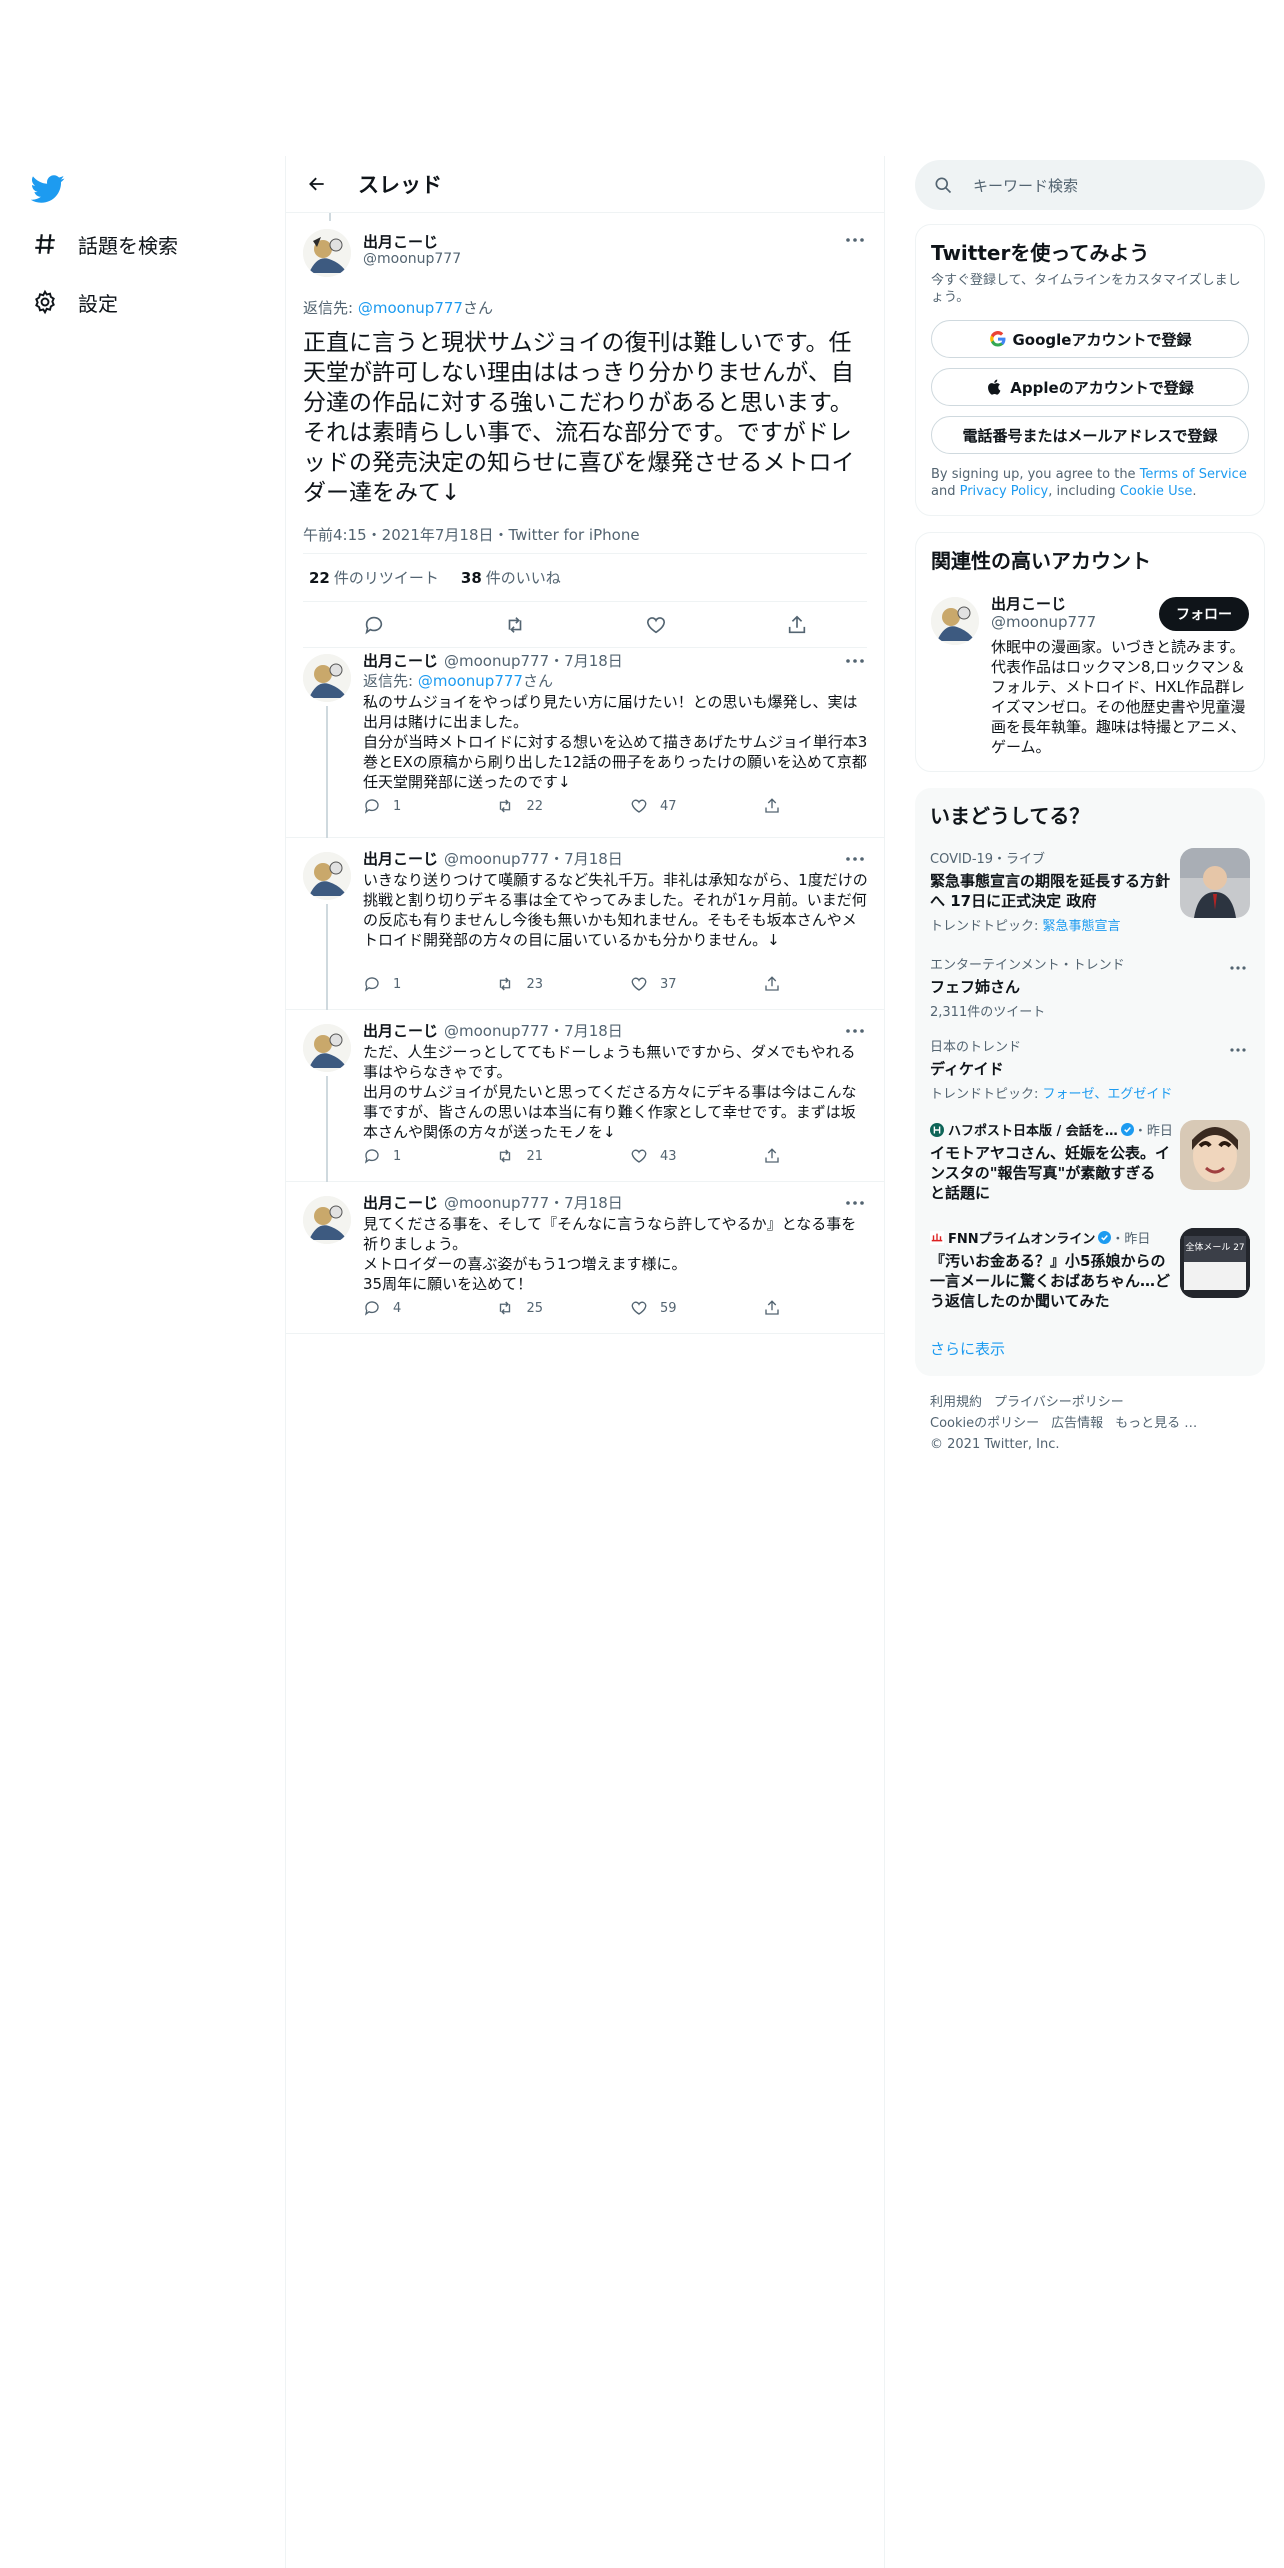  I want to click on back-button, so click(317, 184).